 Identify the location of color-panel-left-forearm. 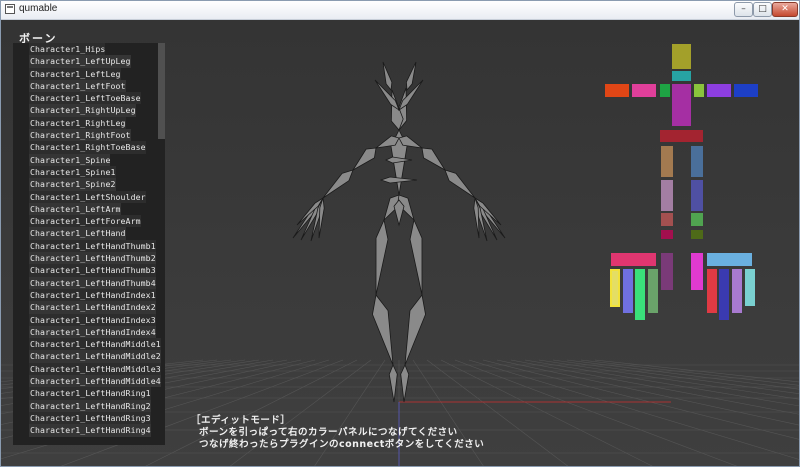
(665, 90).